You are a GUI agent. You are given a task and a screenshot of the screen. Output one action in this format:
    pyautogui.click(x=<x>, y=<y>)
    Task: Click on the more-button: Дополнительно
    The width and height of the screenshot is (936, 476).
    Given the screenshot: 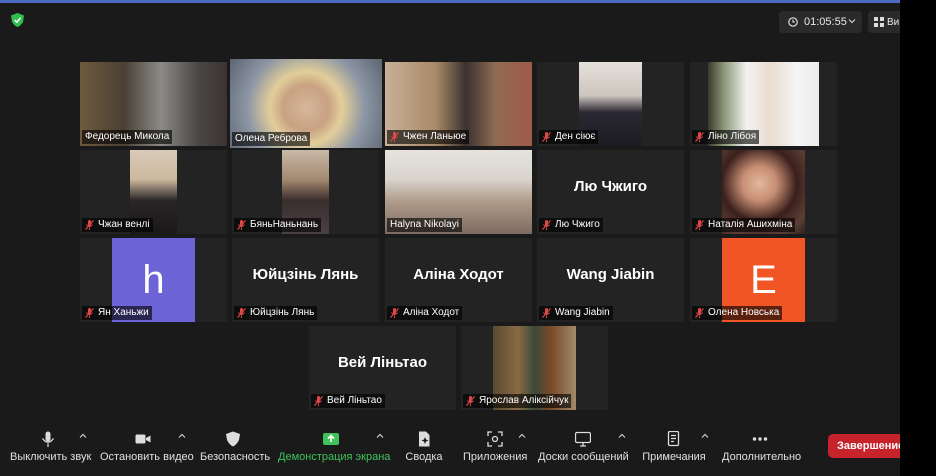 What is the action you would take?
    pyautogui.click(x=762, y=445)
    